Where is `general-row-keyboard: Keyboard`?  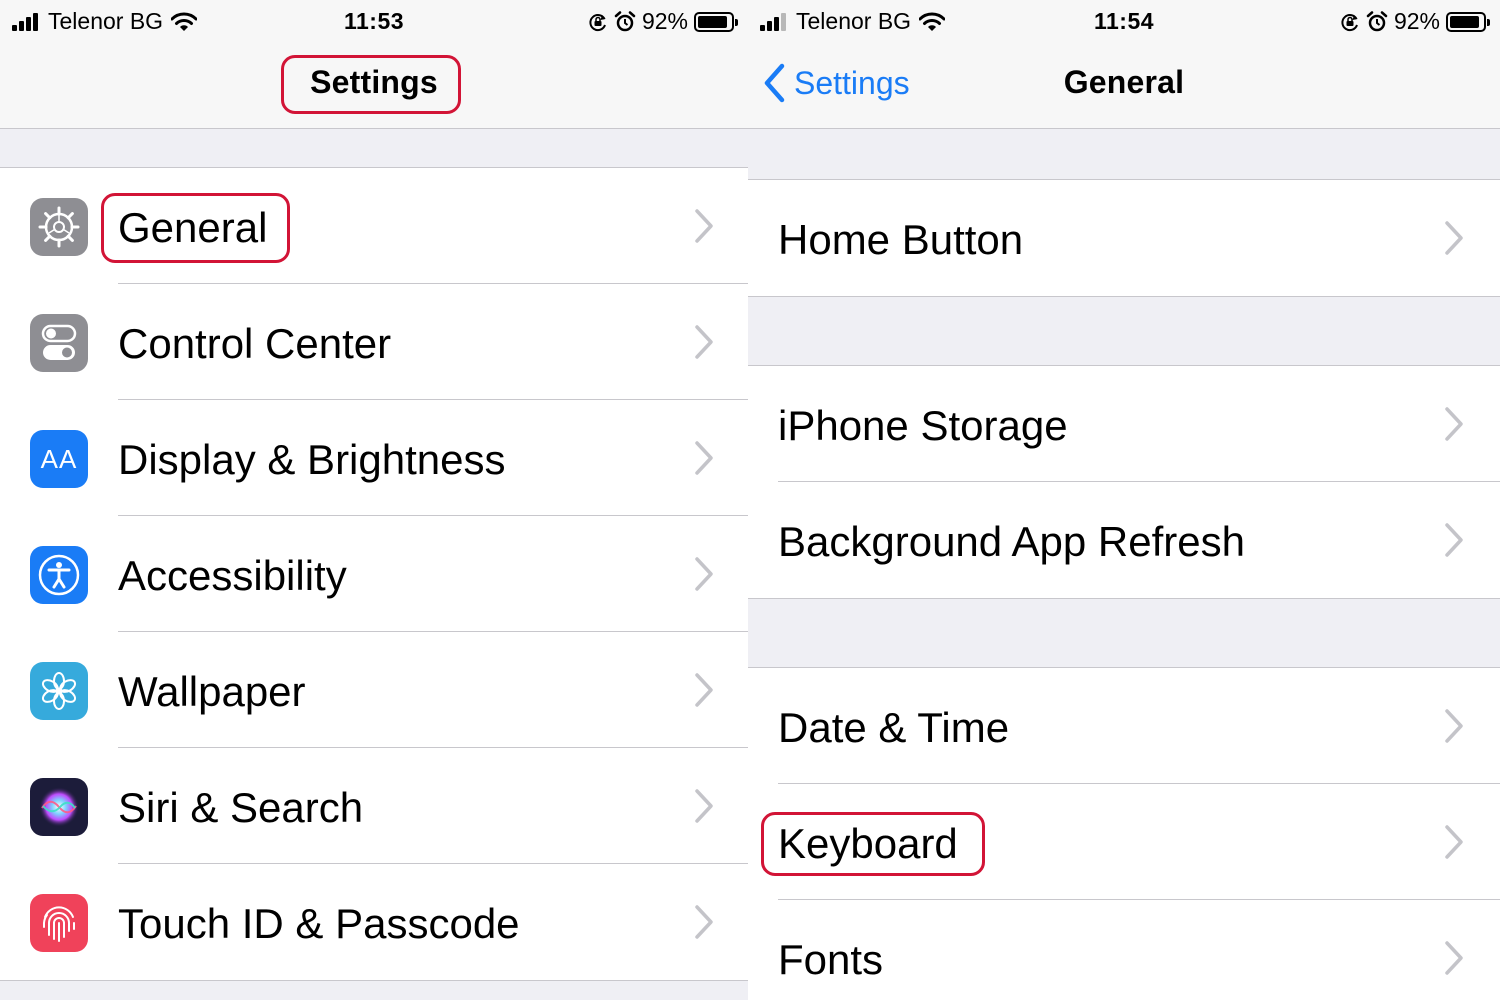
general-row-keyboard: Keyboard is located at coordinates (1124, 842).